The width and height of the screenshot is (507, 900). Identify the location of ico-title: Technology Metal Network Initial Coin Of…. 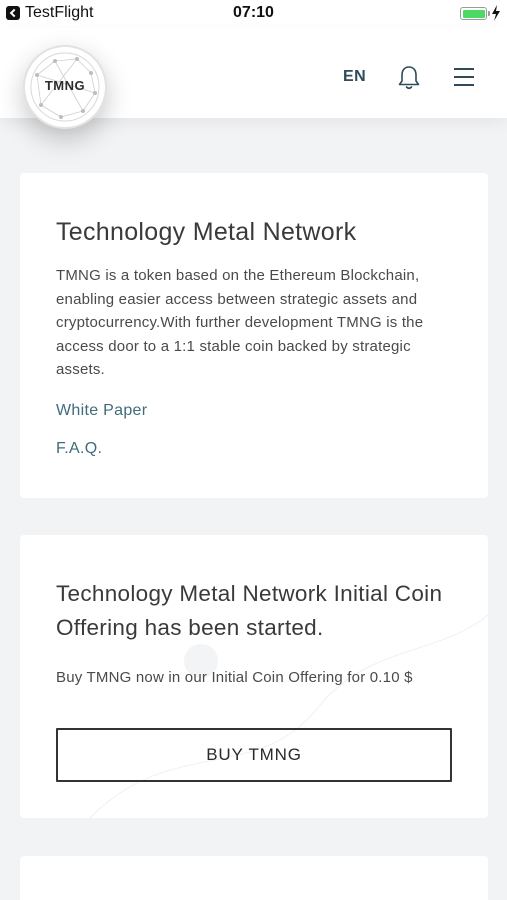
(249, 610).